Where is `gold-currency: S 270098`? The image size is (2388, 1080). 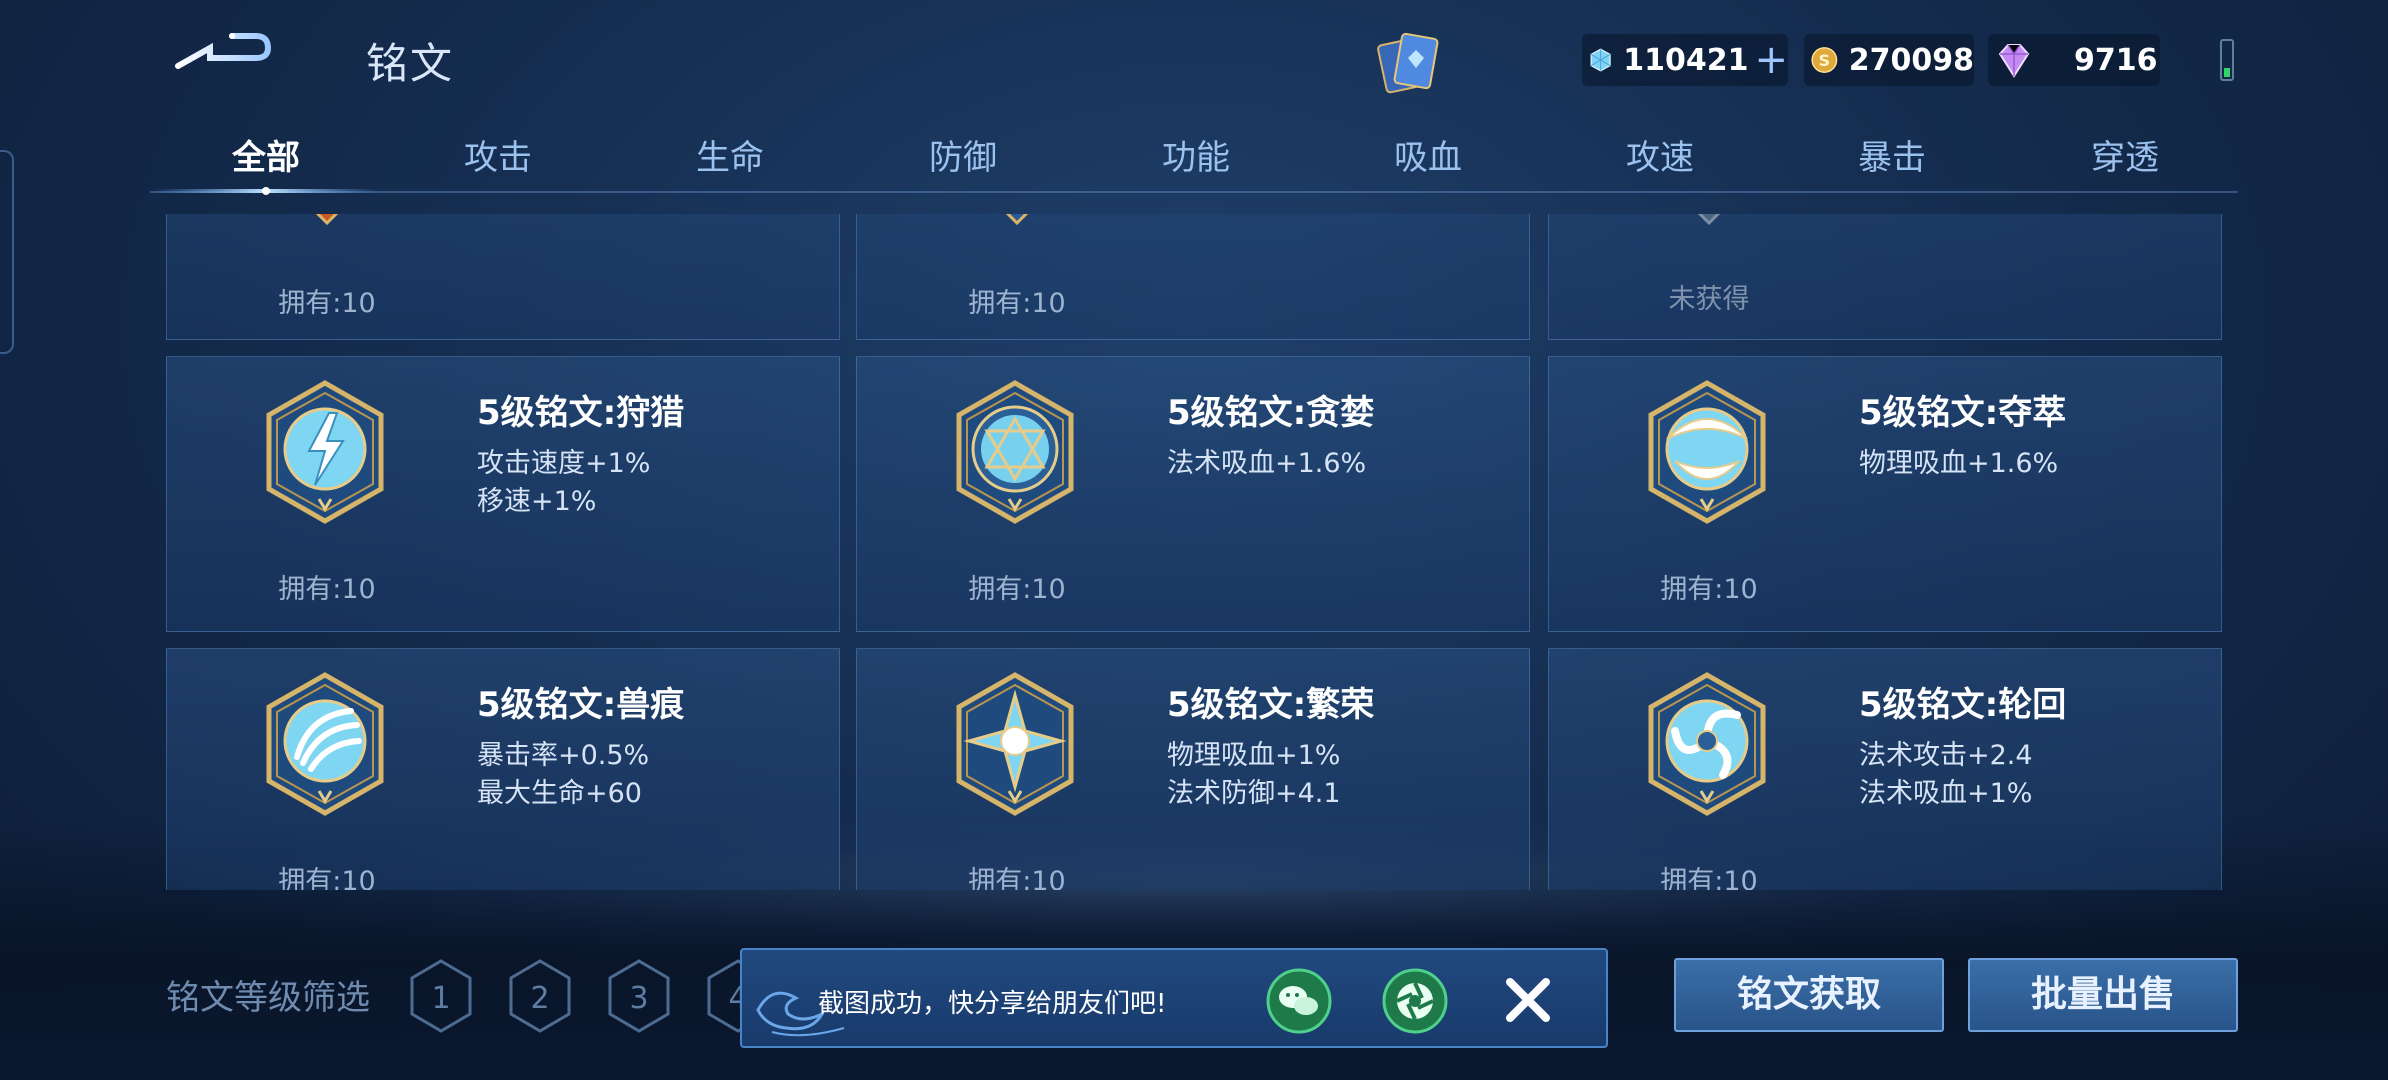 gold-currency: S 270098 is located at coordinates (1889, 60).